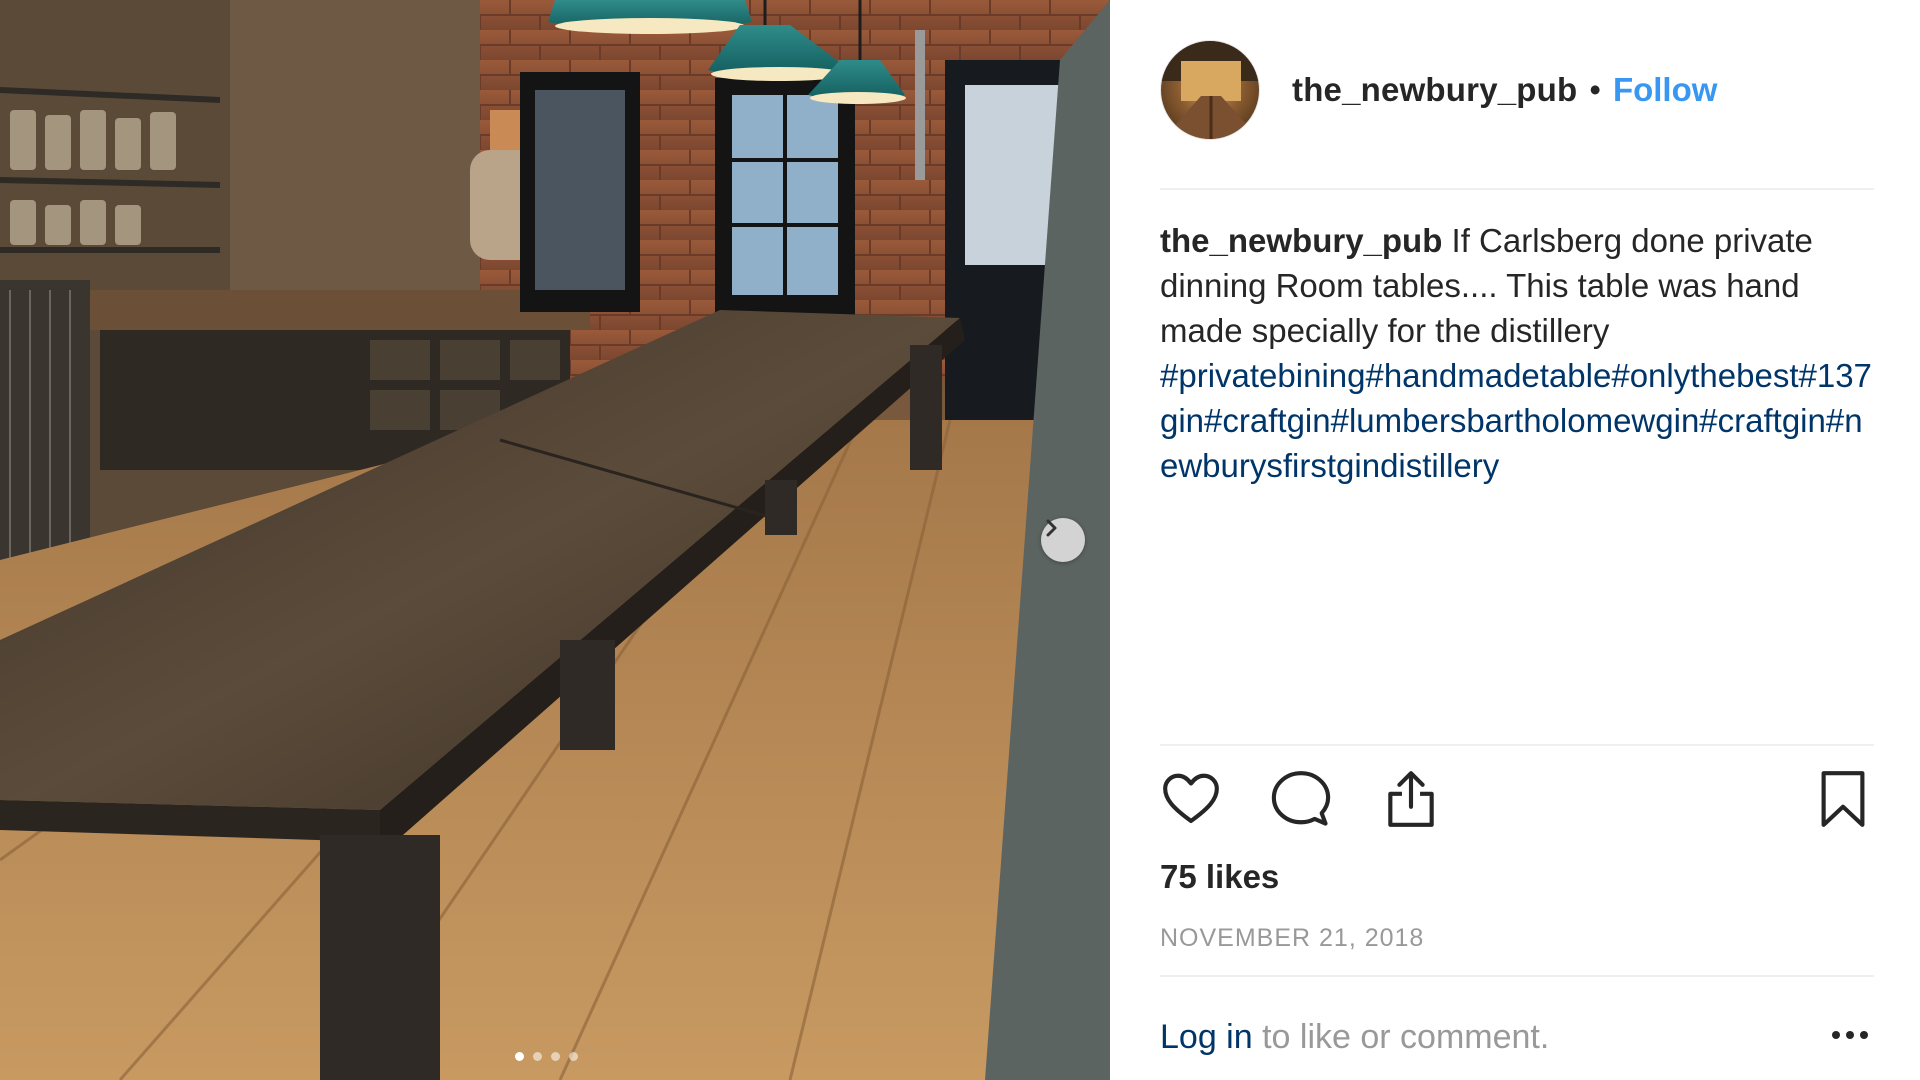 Image resolution: width=1920 pixels, height=1080 pixels. I want to click on action-bar, so click(1517, 801).